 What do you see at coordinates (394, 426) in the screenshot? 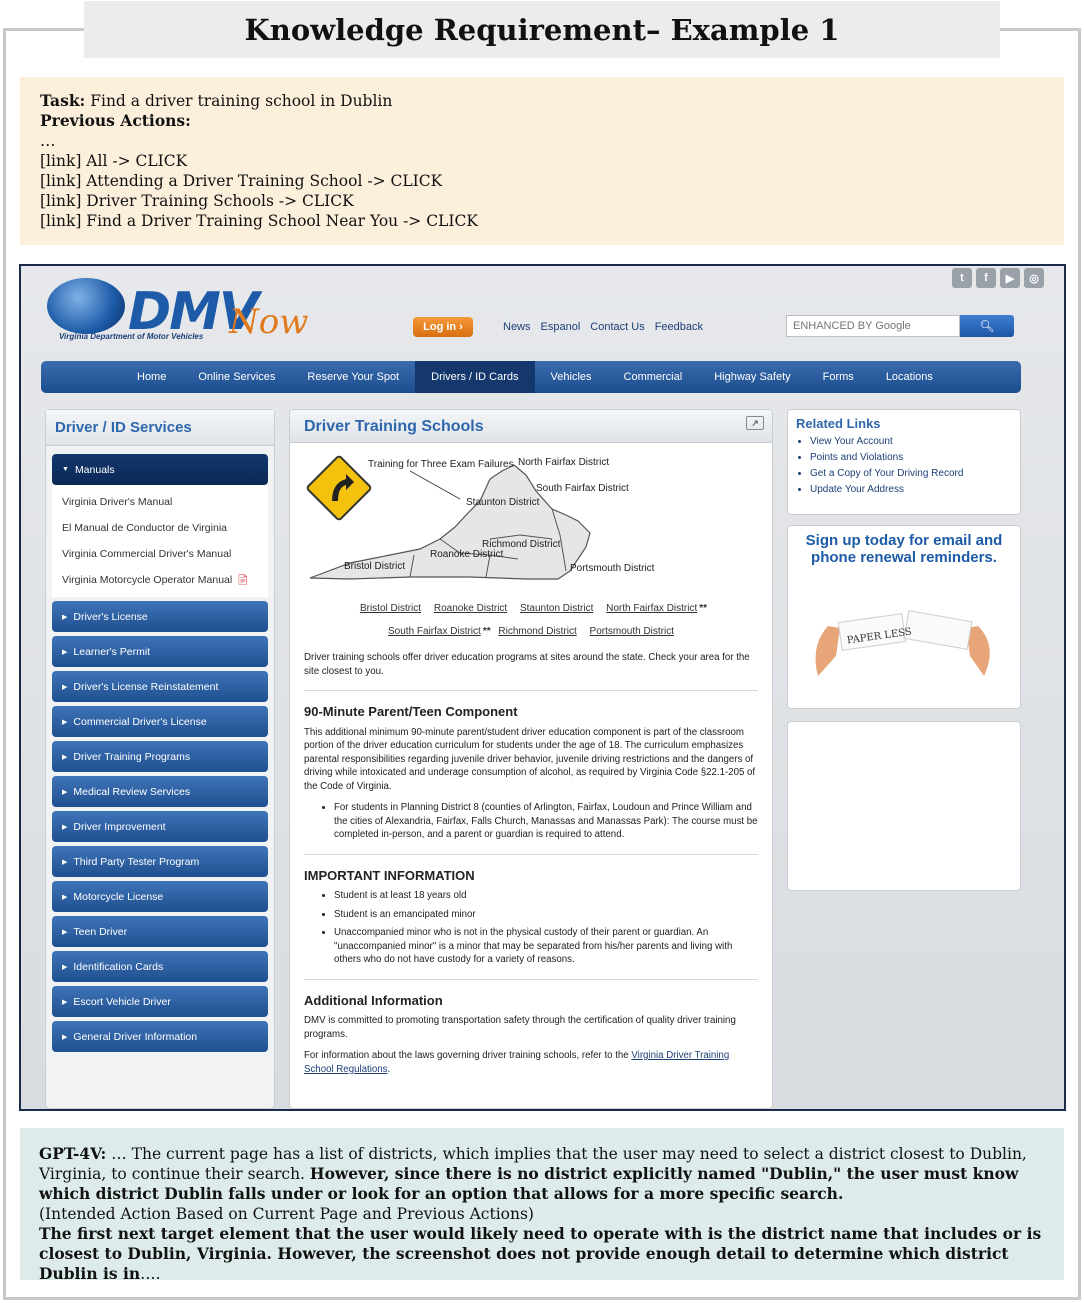
I see `main-title: Driver Training Schools` at bounding box center [394, 426].